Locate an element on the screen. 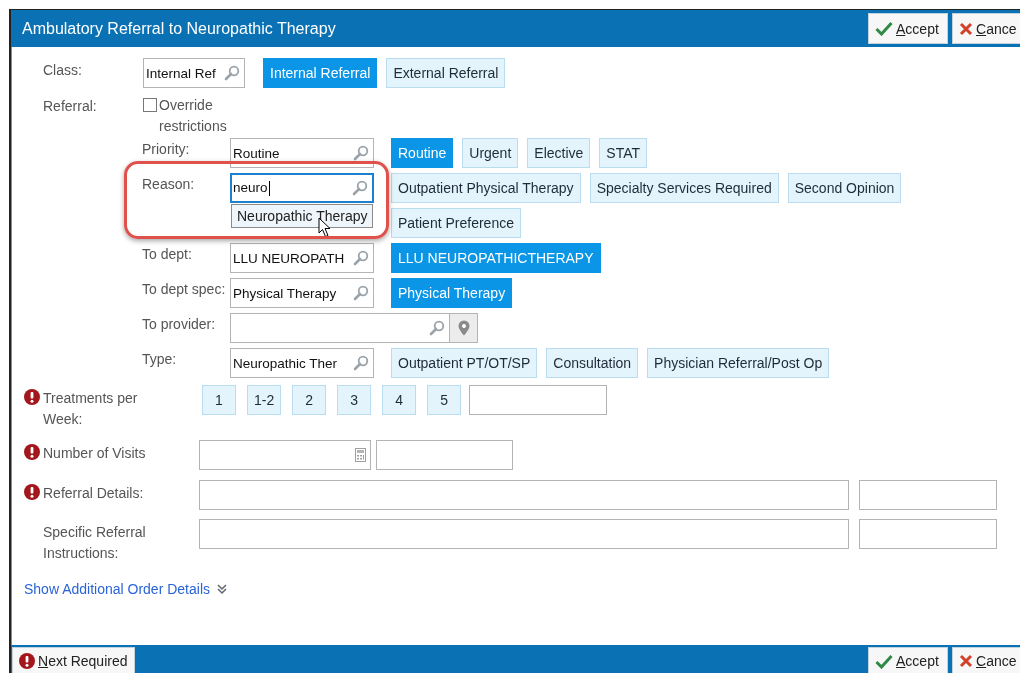  error-icon is located at coordinates (27, 661).